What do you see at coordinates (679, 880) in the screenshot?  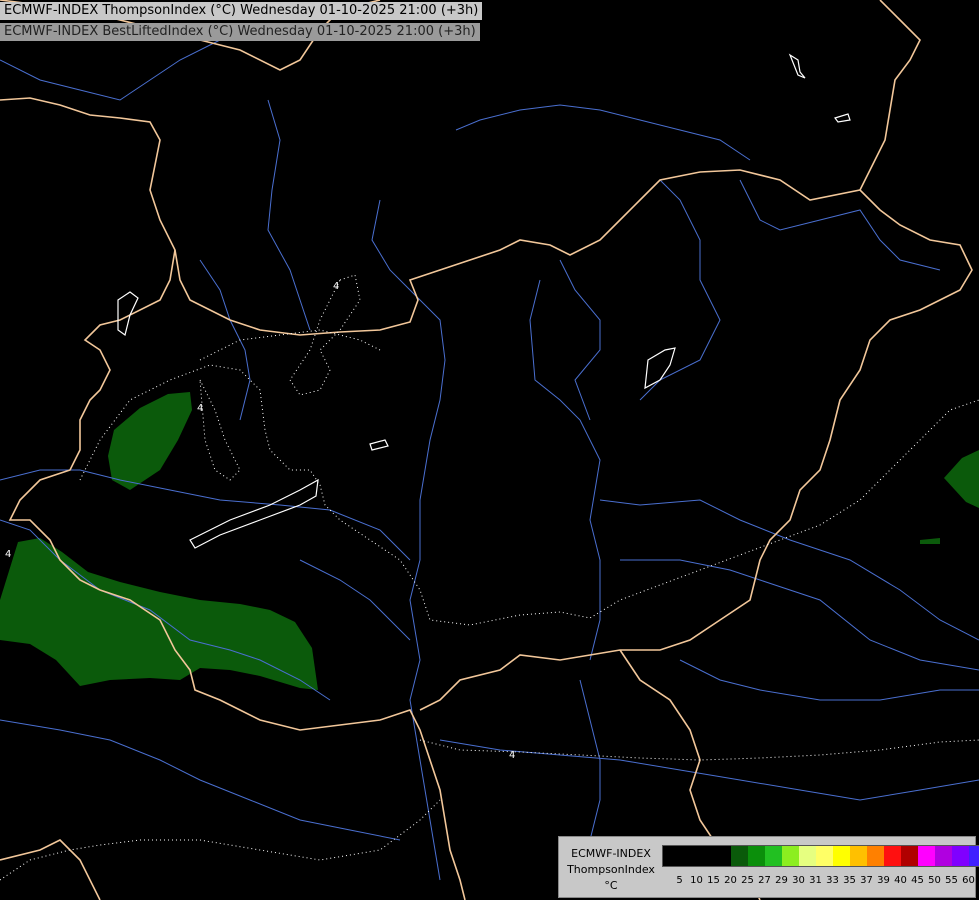 I see `legend-tick-label: 5` at bounding box center [679, 880].